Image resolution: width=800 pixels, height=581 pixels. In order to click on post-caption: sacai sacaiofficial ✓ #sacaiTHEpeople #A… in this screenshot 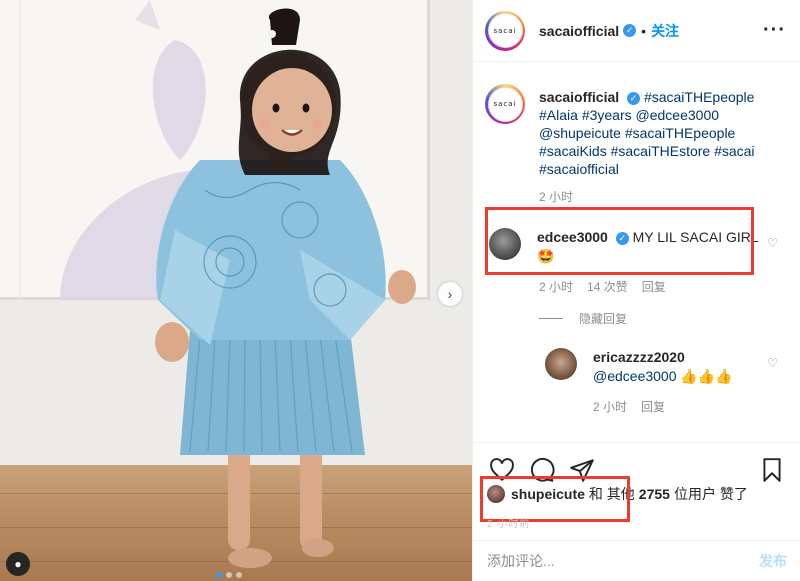, I will do `click(636, 126)`.